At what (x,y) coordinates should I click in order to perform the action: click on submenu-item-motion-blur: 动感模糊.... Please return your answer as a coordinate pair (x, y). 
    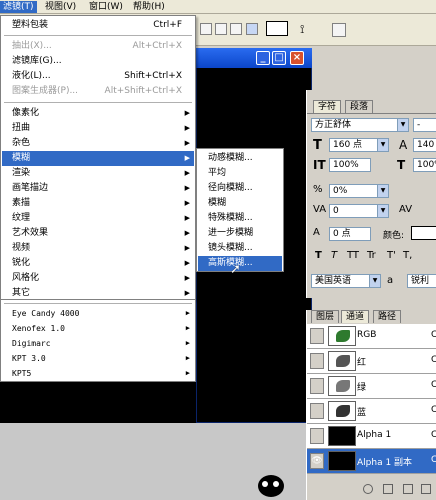
    Looking at the image, I should click on (240, 158).